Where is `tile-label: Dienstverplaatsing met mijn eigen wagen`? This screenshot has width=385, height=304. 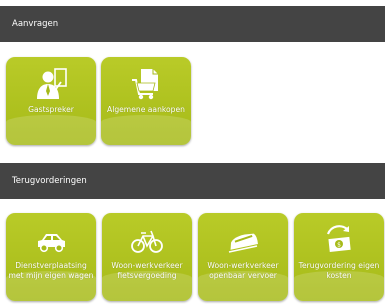
tile-label: Dienstverplaatsing met mijn eigen wagen is located at coordinates (51, 270).